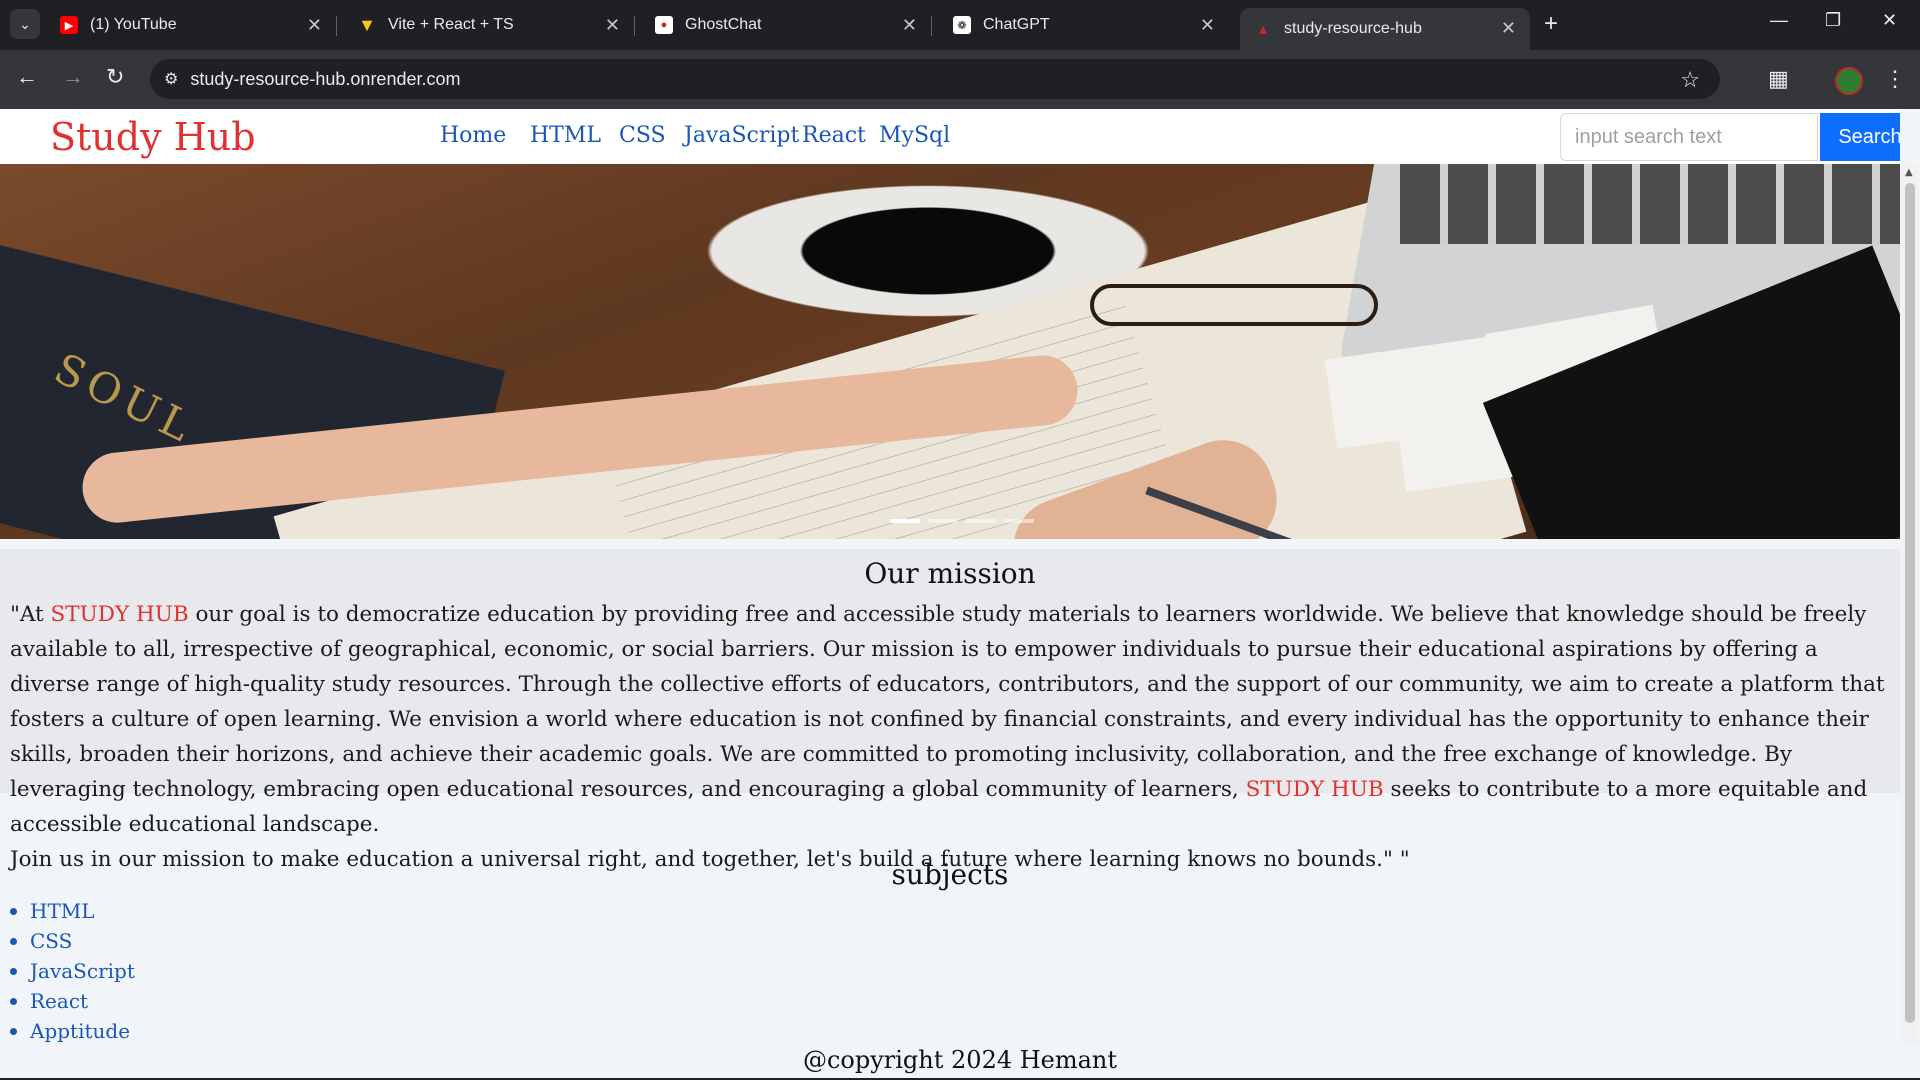 The width and height of the screenshot is (1920, 1080). What do you see at coordinates (153, 137) in the screenshot?
I see `brand-logo: Study Hub` at bounding box center [153, 137].